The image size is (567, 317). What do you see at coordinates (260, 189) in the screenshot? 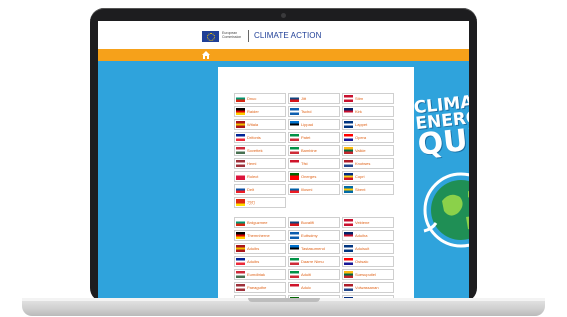
I see `language-button: Delt` at bounding box center [260, 189].